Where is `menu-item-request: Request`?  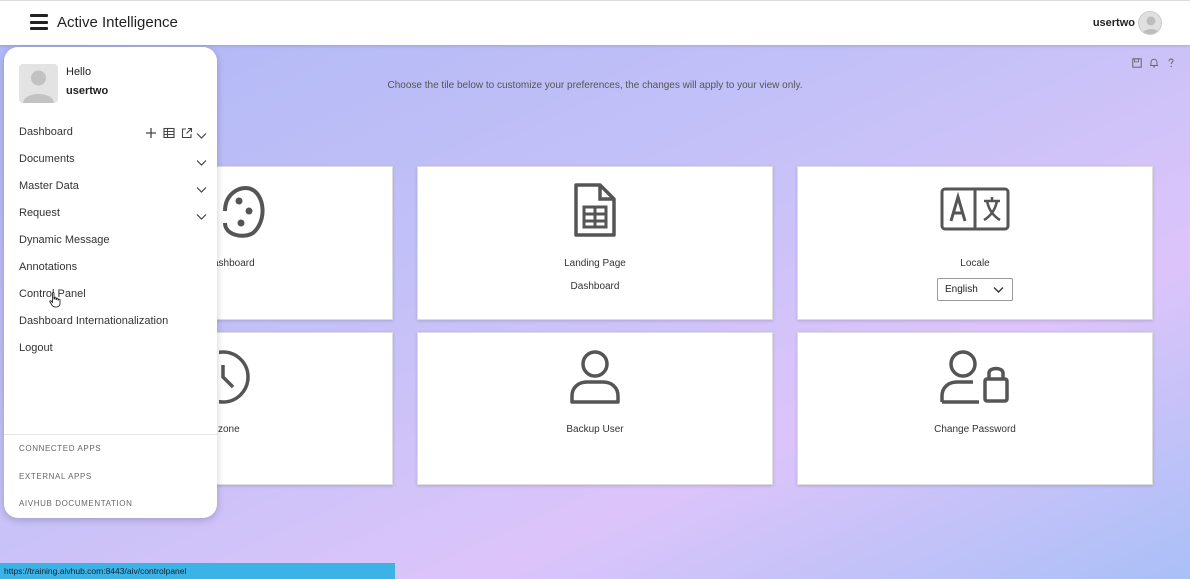
menu-item-request: Request is located at coordinates (114, 213).